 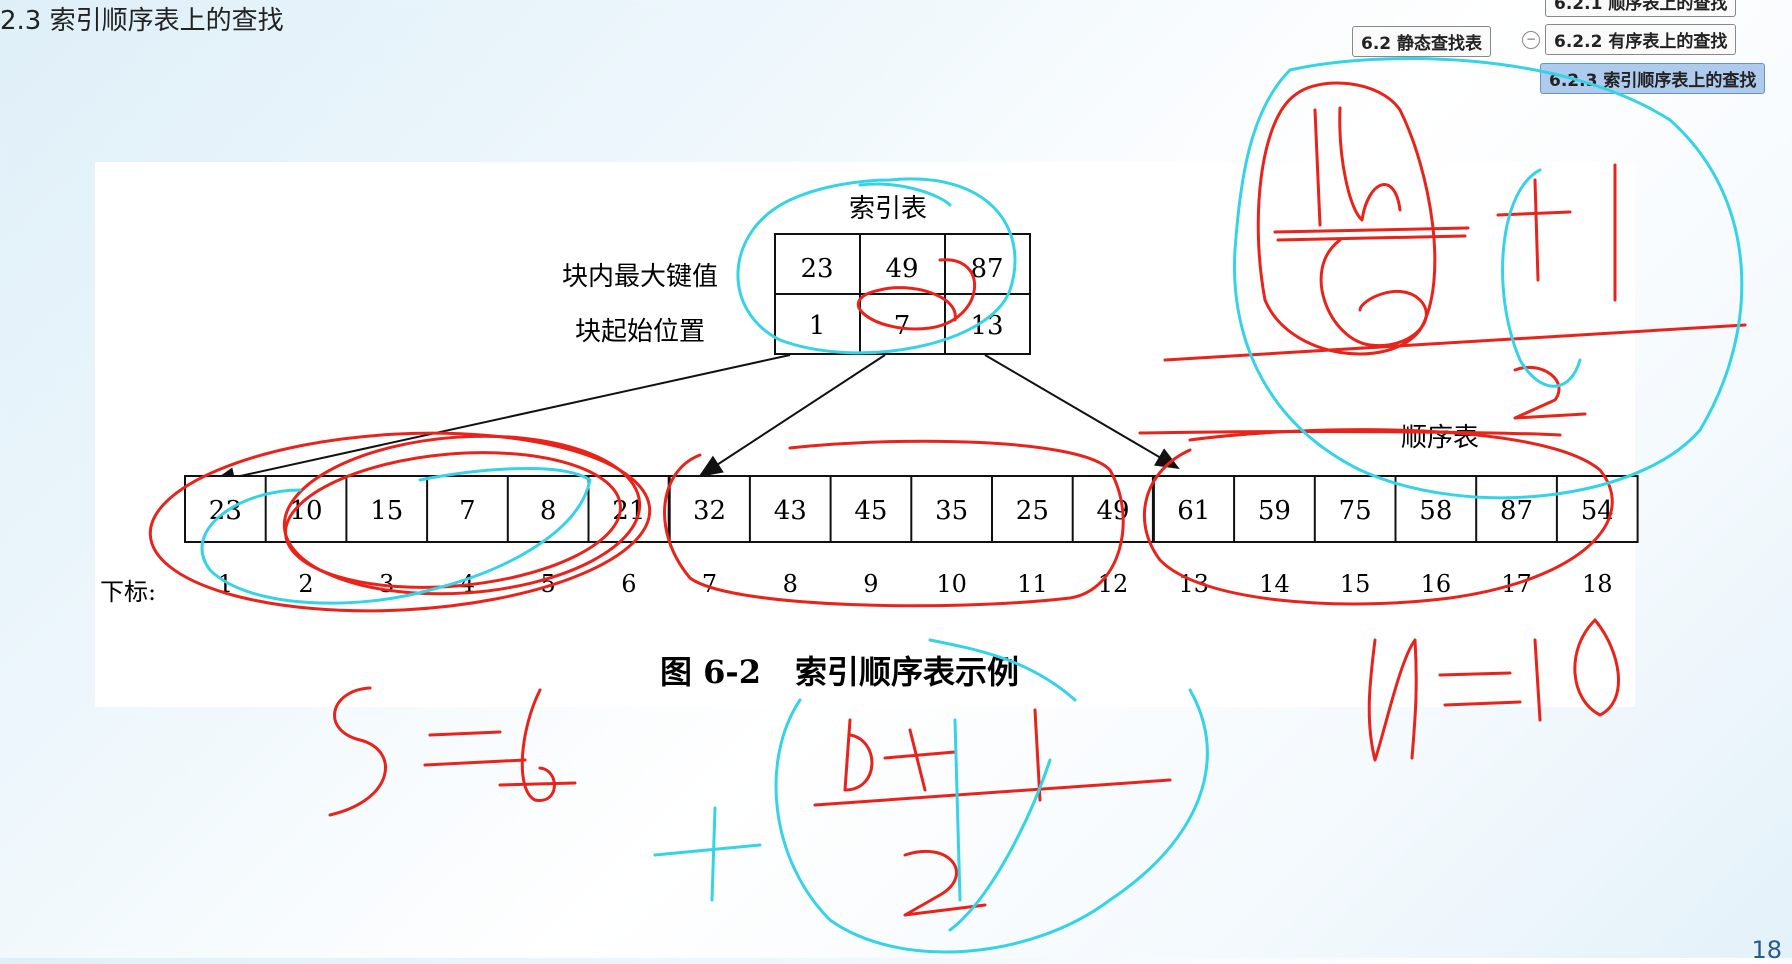 What do you see at coordinates (467, 511) in the screenshot?
I see `sequence-cell-value-4: 7` at bounding box center [467, 511].